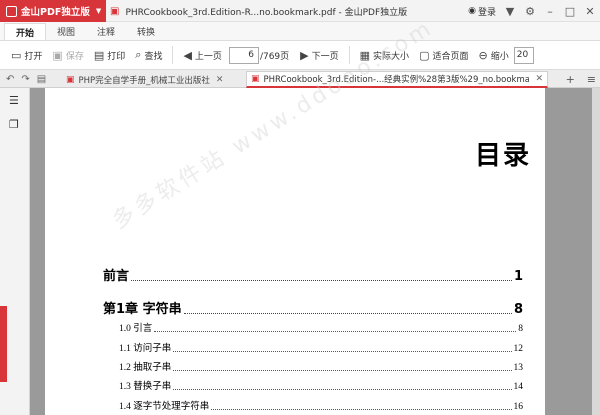 Image resolution: width=600 pixels, height=415 pixels. I want to click on history-controls: ↶ ↷ ▤, so click(26, 79).